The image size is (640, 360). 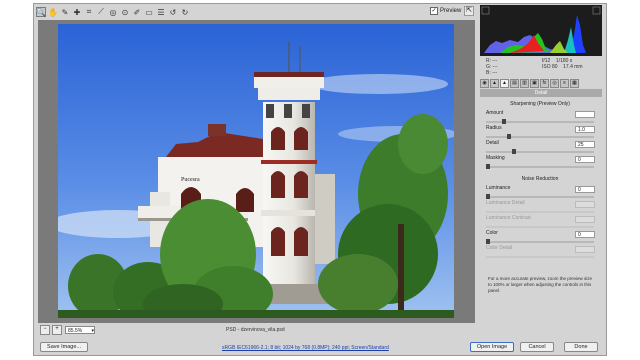 What do you see at coordinates (554, 83) in the screenshot?
I see `camera-calibration-tab-icon: ◎` at bounding box center [554, 83].